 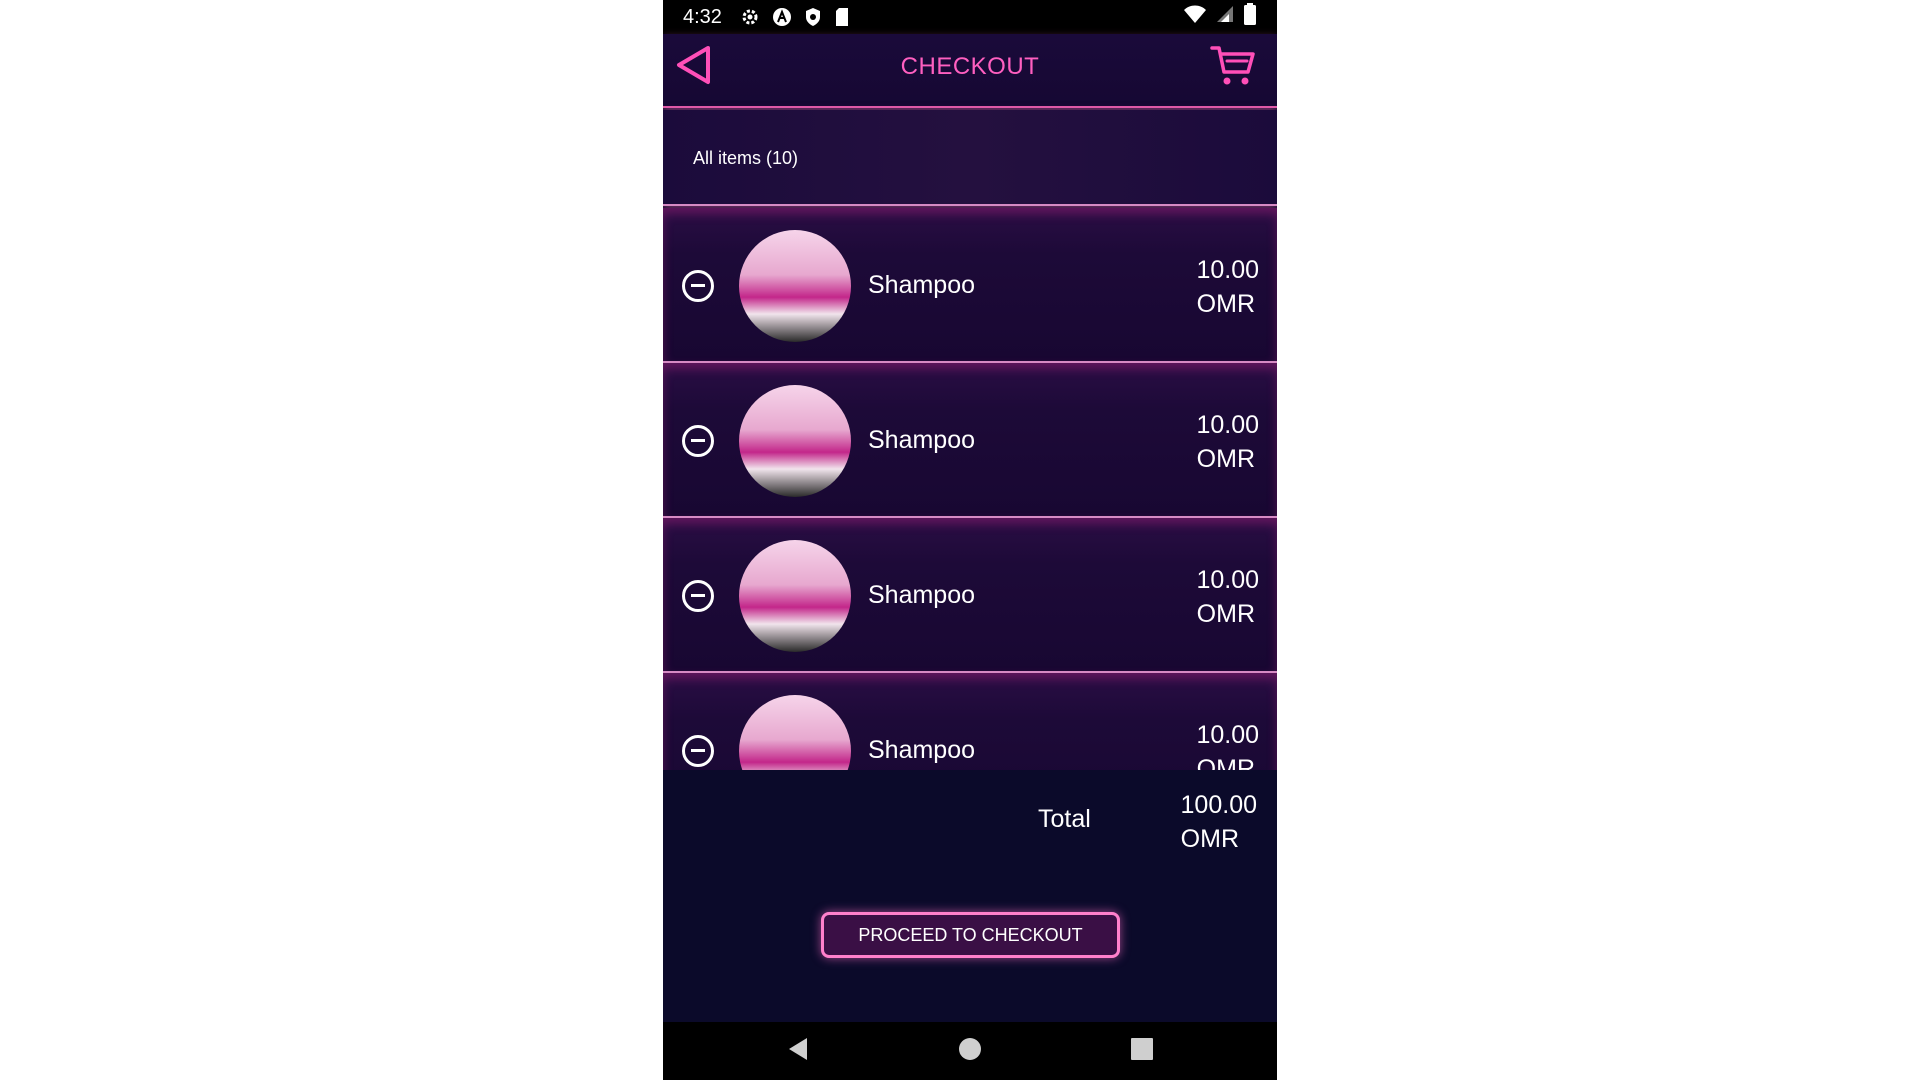 I want to click on total-label: Total, so click(x=1064, y=819).